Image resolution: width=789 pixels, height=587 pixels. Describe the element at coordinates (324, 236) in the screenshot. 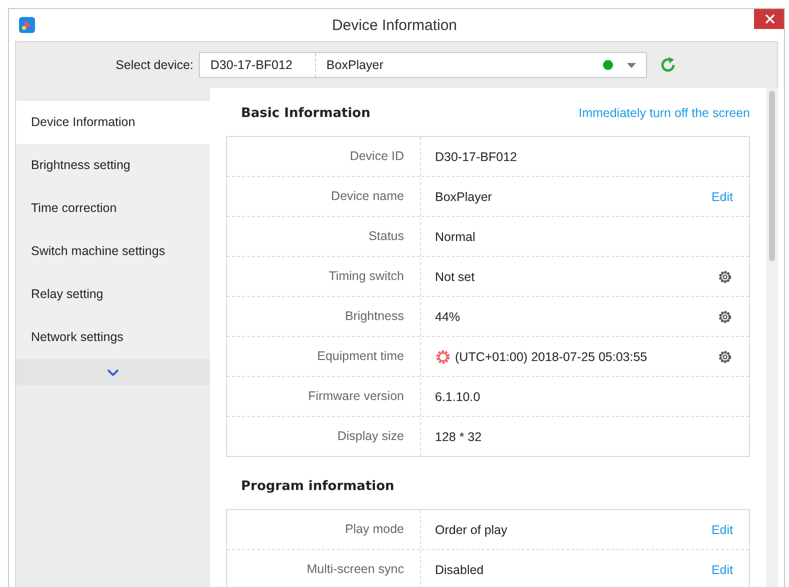

I see `field-label: Status` at that location.